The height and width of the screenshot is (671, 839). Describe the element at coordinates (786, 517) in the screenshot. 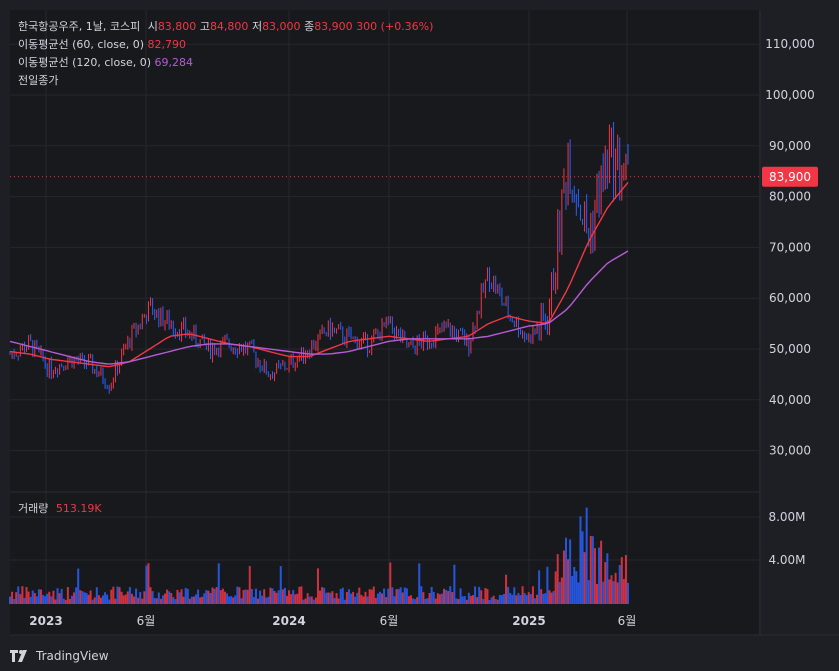

I see `volume-tick-label: 8.00M` at that location.